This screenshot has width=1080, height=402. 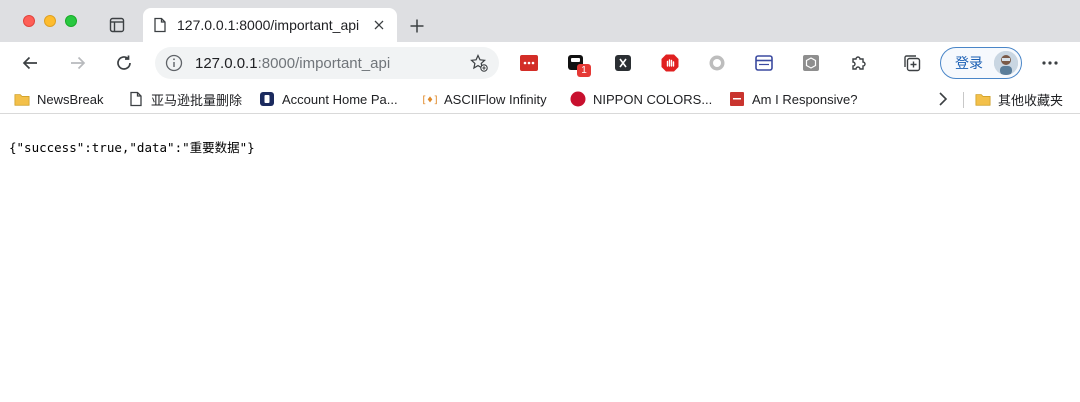 I want to click on asciiflow-icon: [♦], so click(x=429, y=99).